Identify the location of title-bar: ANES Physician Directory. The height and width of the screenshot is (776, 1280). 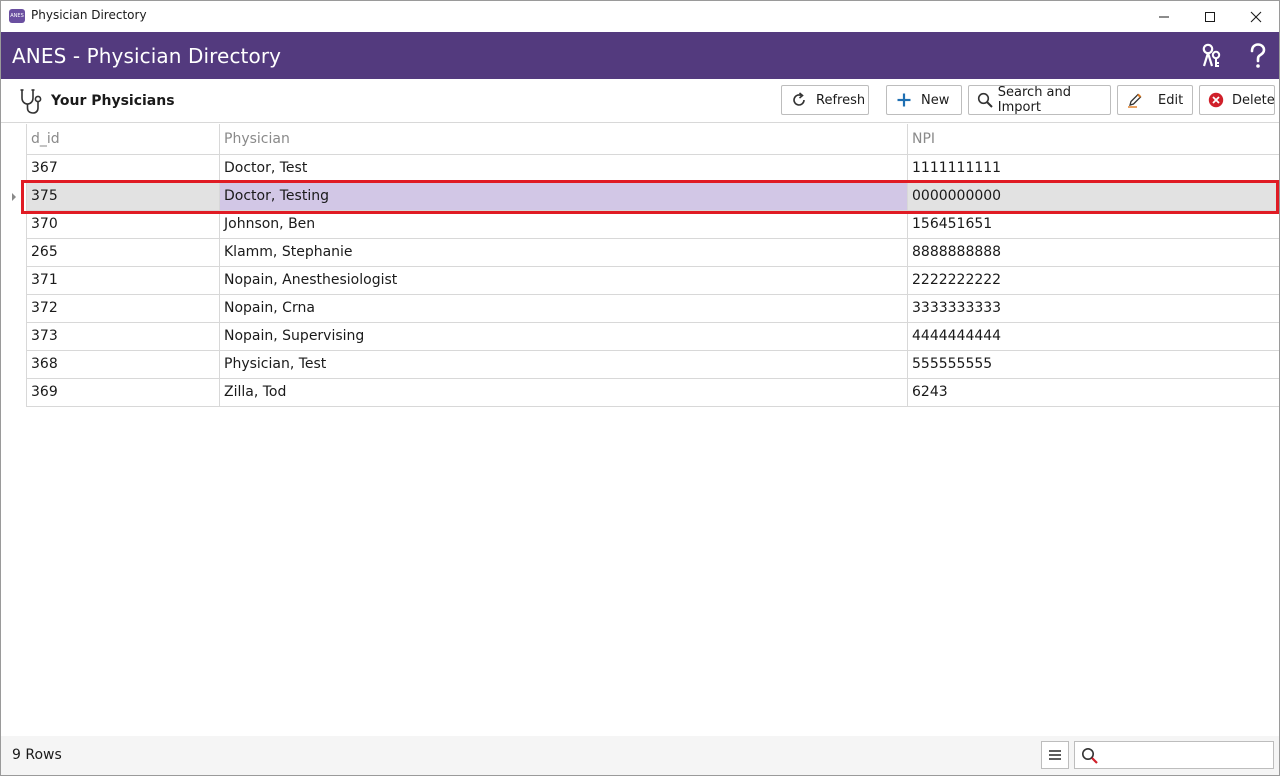
(640, 16).